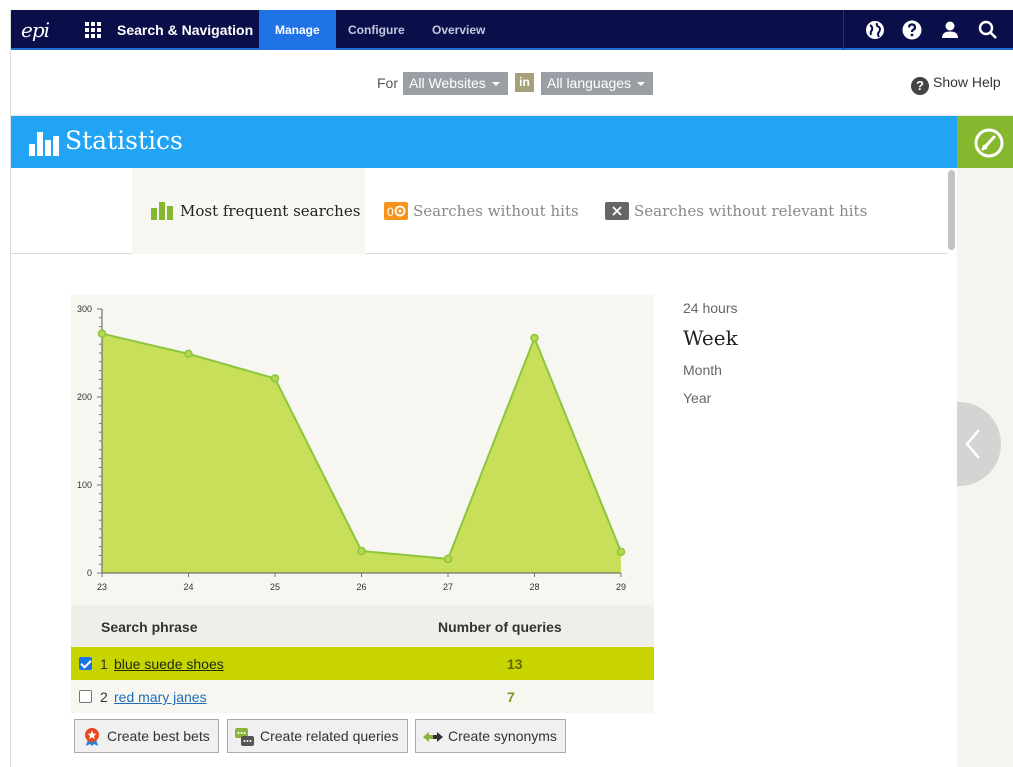 The image size is (1013, 767). I want to click on query-count: 7, so click(511, 697).